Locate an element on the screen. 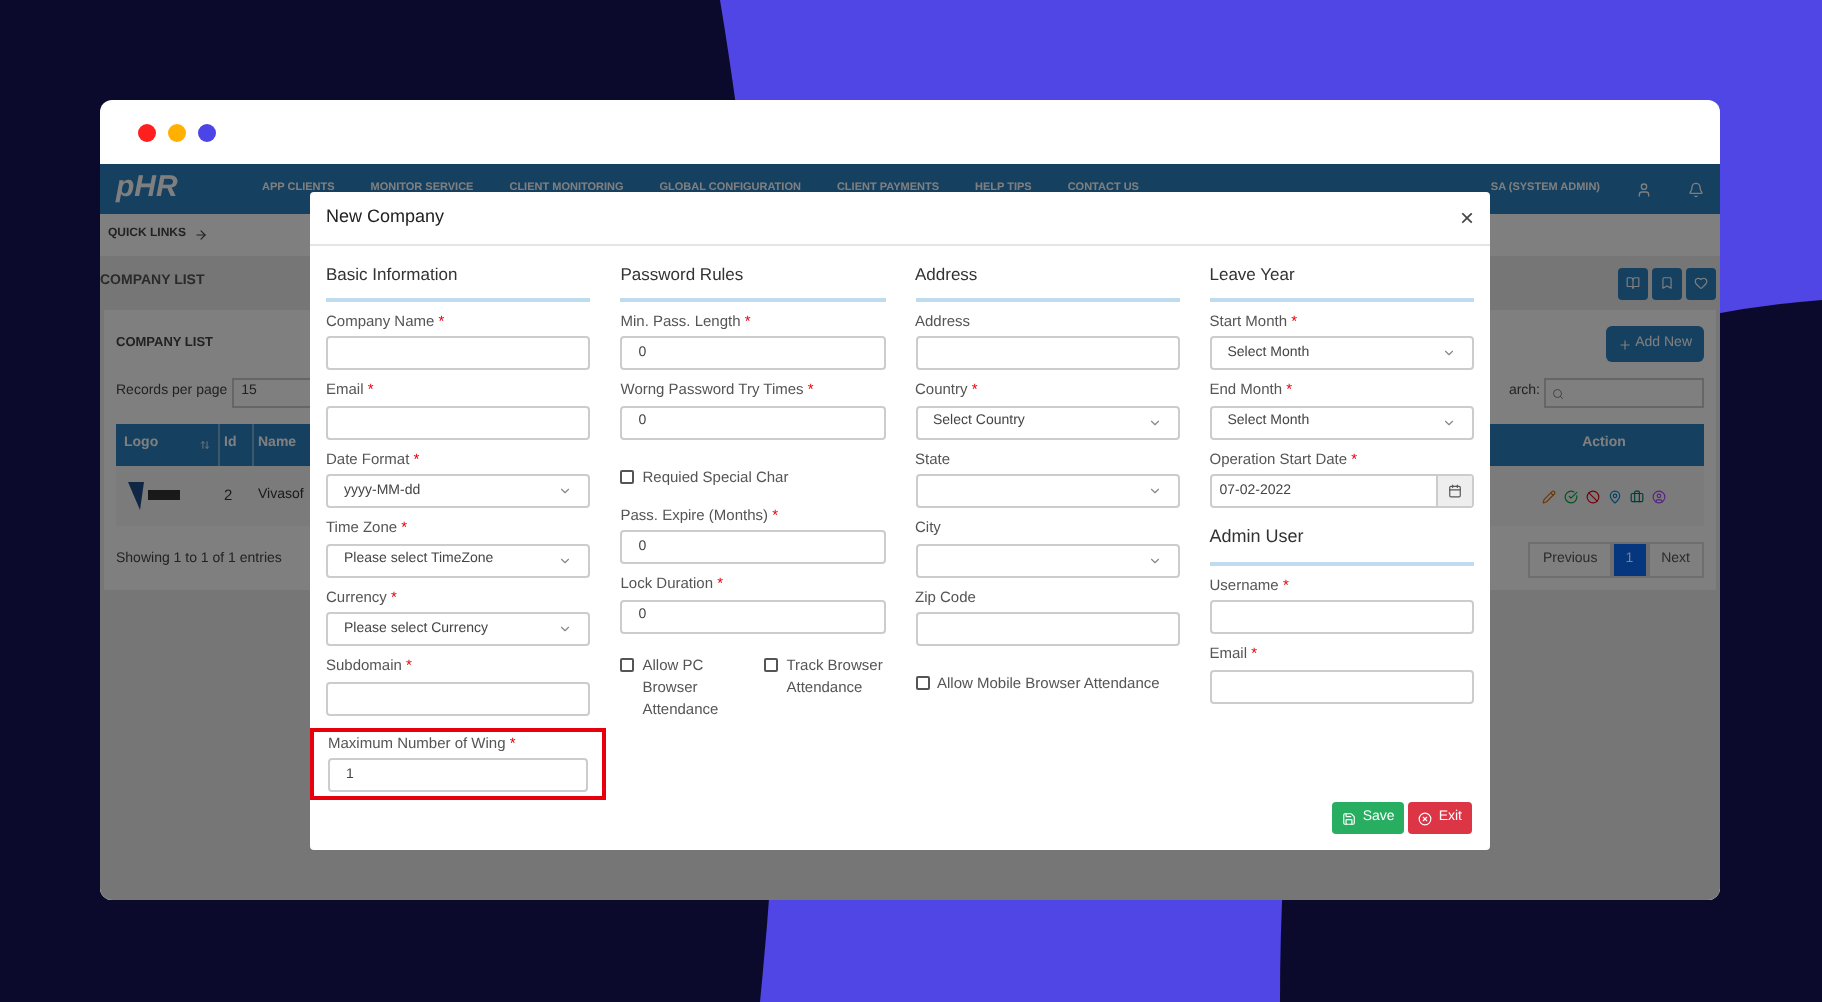 This screenshot has width=1822, height=1002. section-heading: Basic Information is located at coordinates (458, 282).